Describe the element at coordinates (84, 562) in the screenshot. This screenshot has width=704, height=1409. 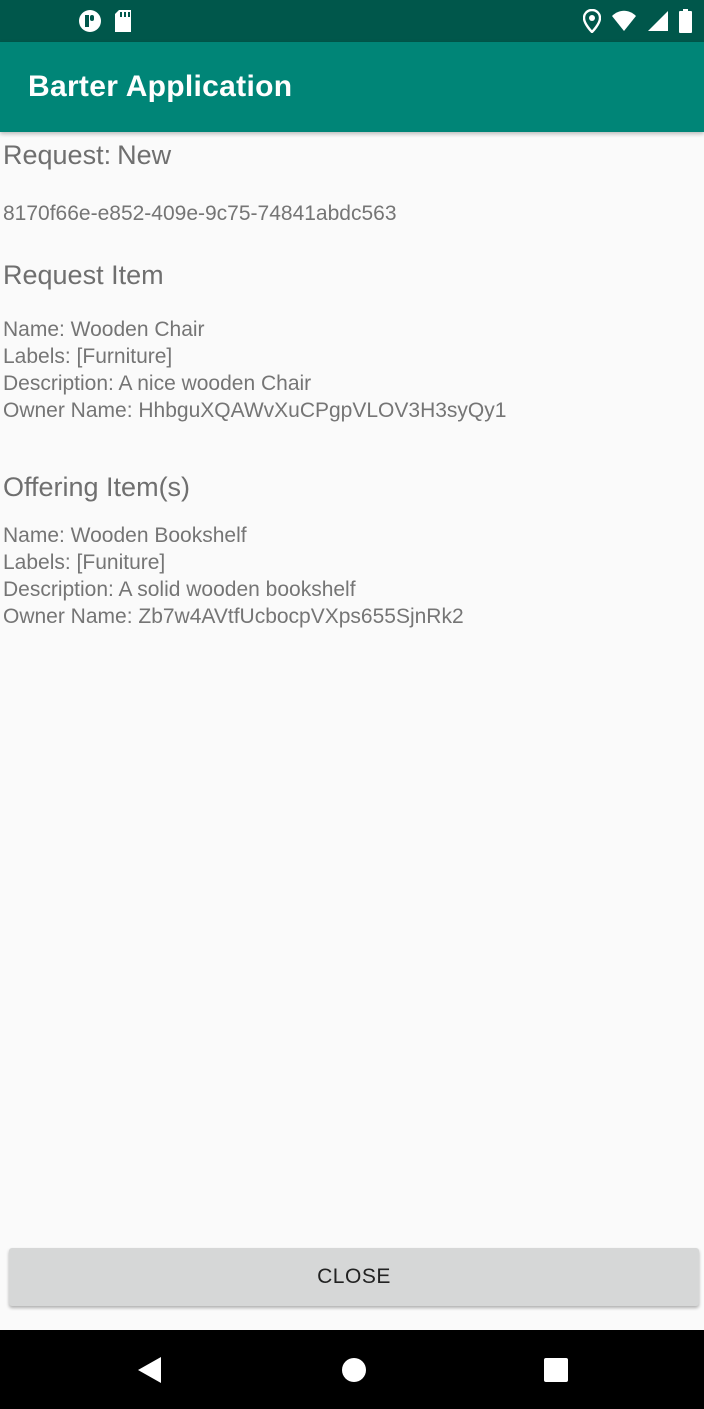
I see `offering-item-labels: Labels: [Funiture]` at that location.